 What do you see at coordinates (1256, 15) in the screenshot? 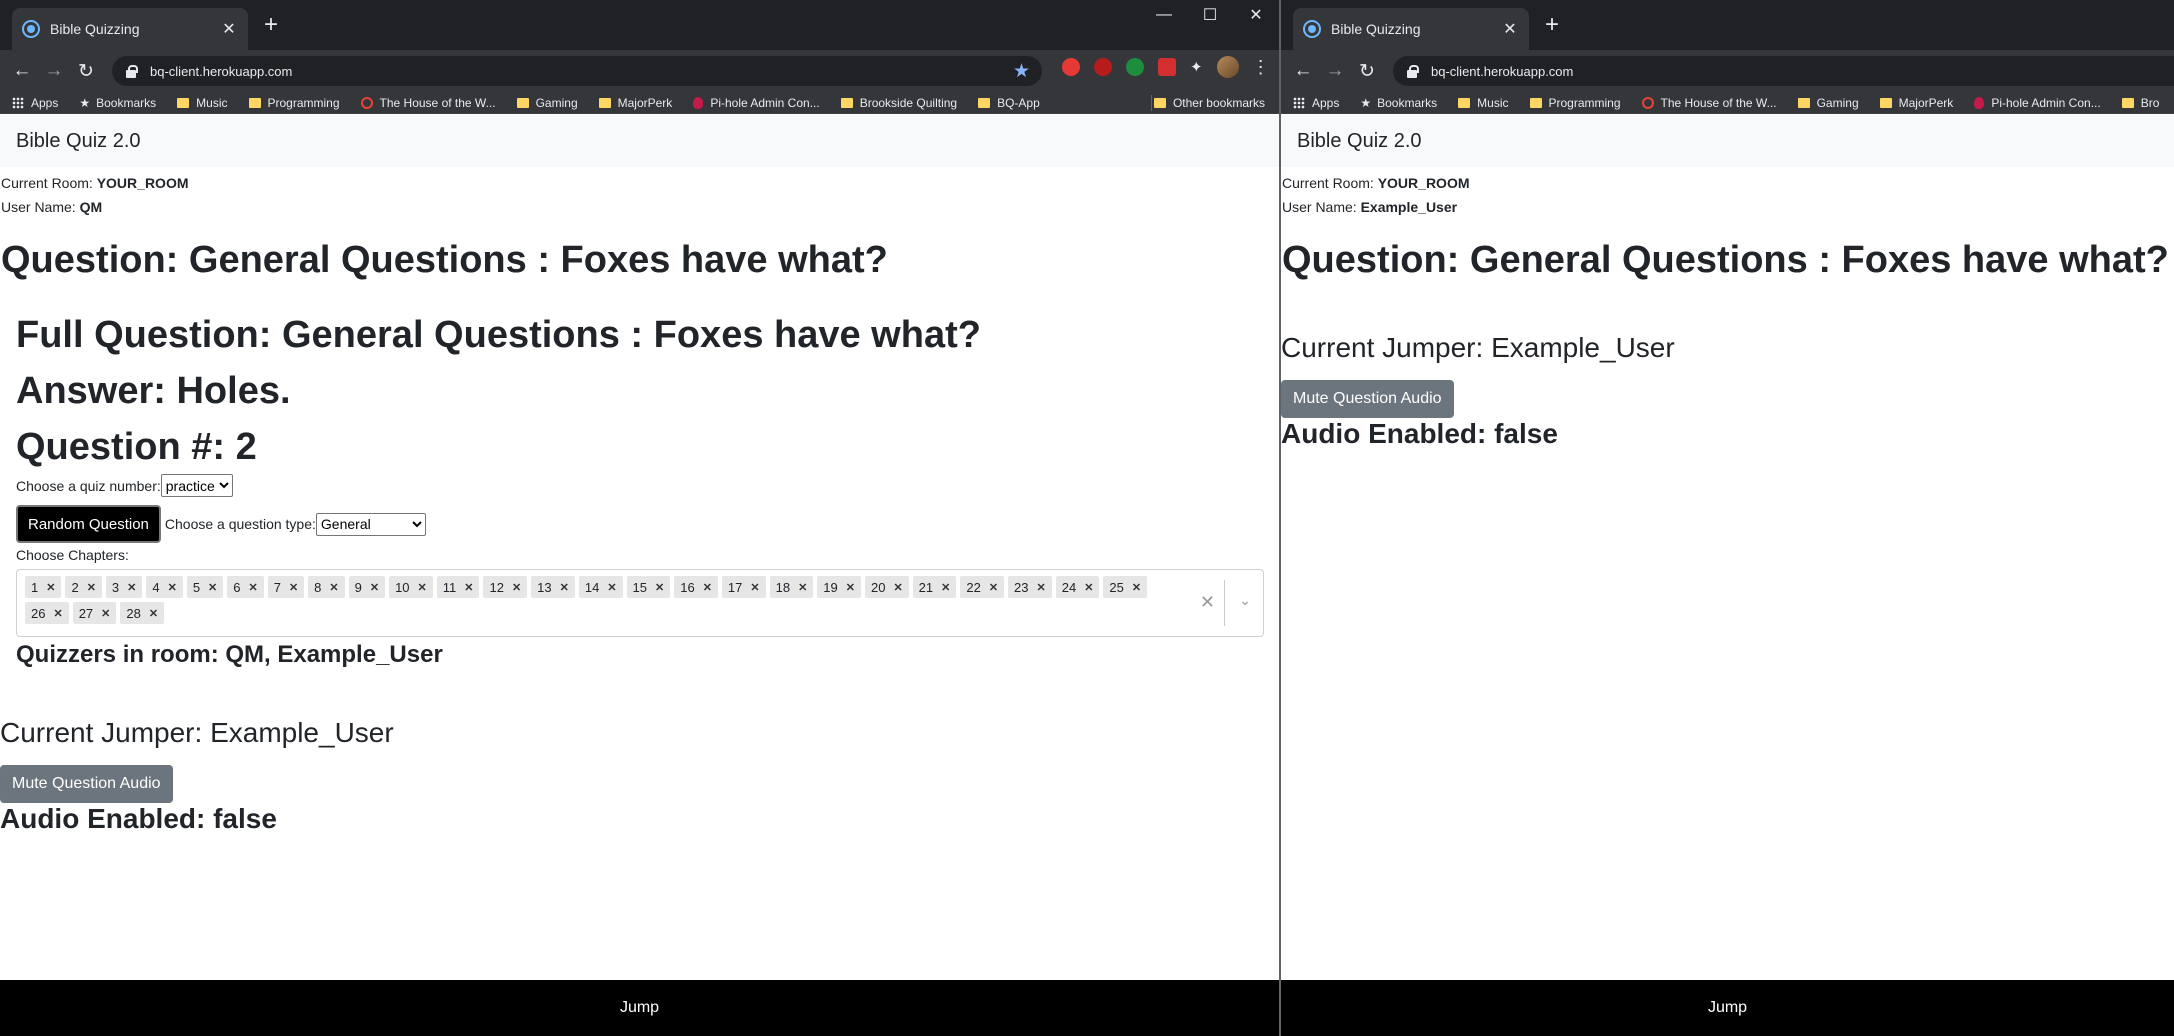
I see `close-window-icon: ✕` at bounding box center [1256, 15].